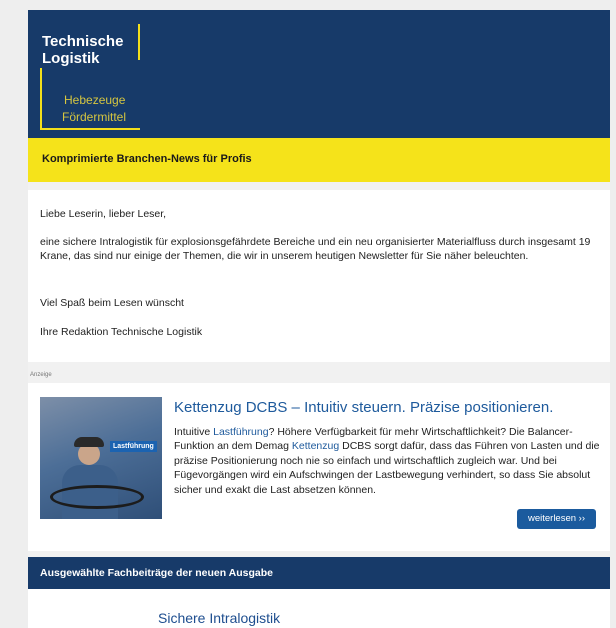  What do you see at coordinates (147, 159) in the screenshot?
I see `tagline: Komprimierte Branchen-News für Profis` at bounding box center [147, 159].